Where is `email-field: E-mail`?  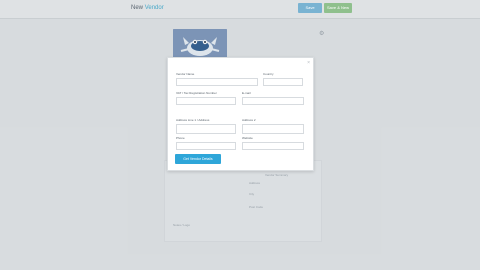 email-field: E-mail is located at coordinates (273, 98).